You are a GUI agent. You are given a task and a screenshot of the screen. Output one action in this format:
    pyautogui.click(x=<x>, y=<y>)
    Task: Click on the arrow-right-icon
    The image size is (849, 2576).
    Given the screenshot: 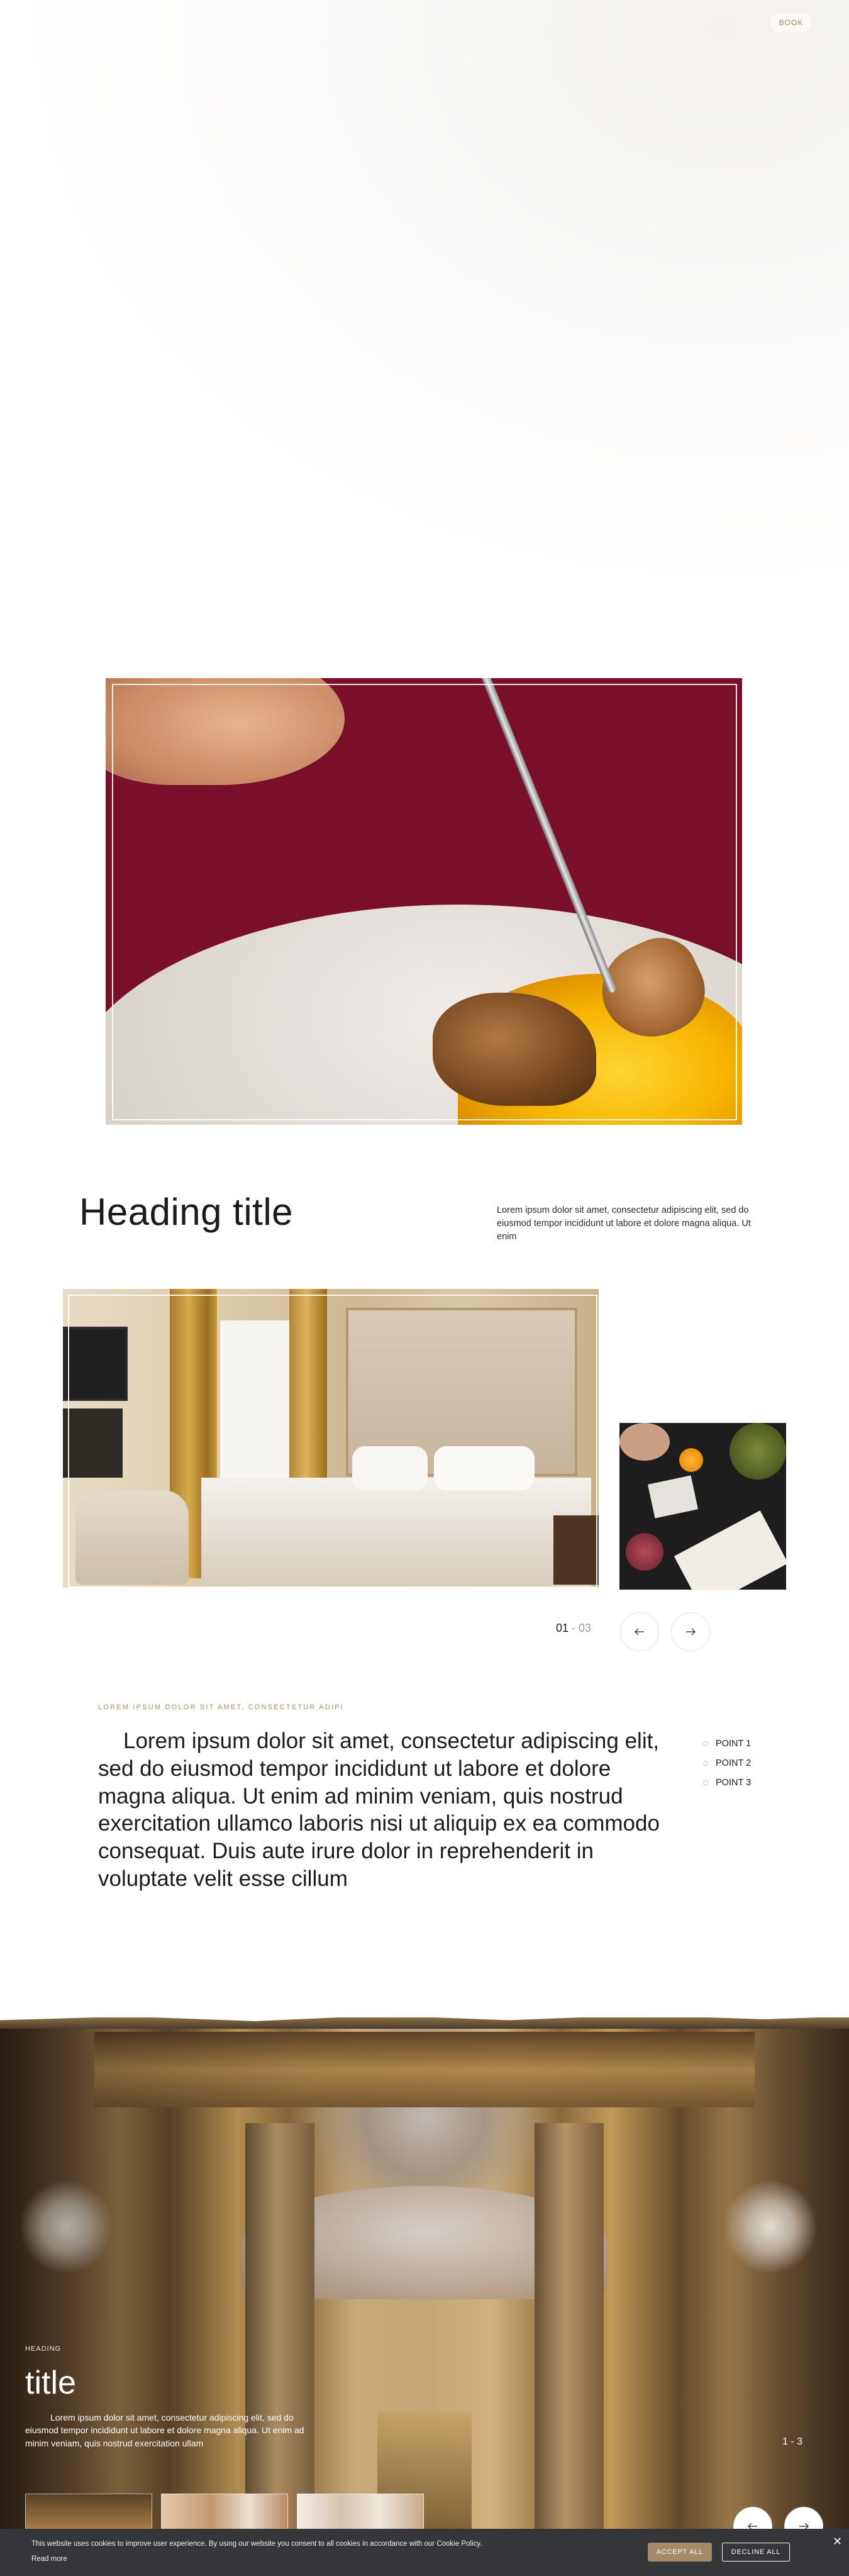 What is the action you would take?
    pyautogui.click(x=691, y=1632)
    